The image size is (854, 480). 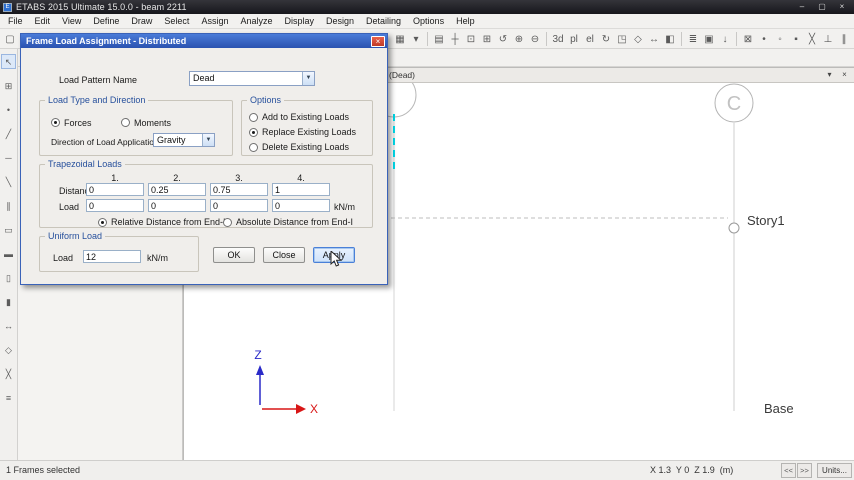 I want to click on forces-radio, so click(x=55, y=122).